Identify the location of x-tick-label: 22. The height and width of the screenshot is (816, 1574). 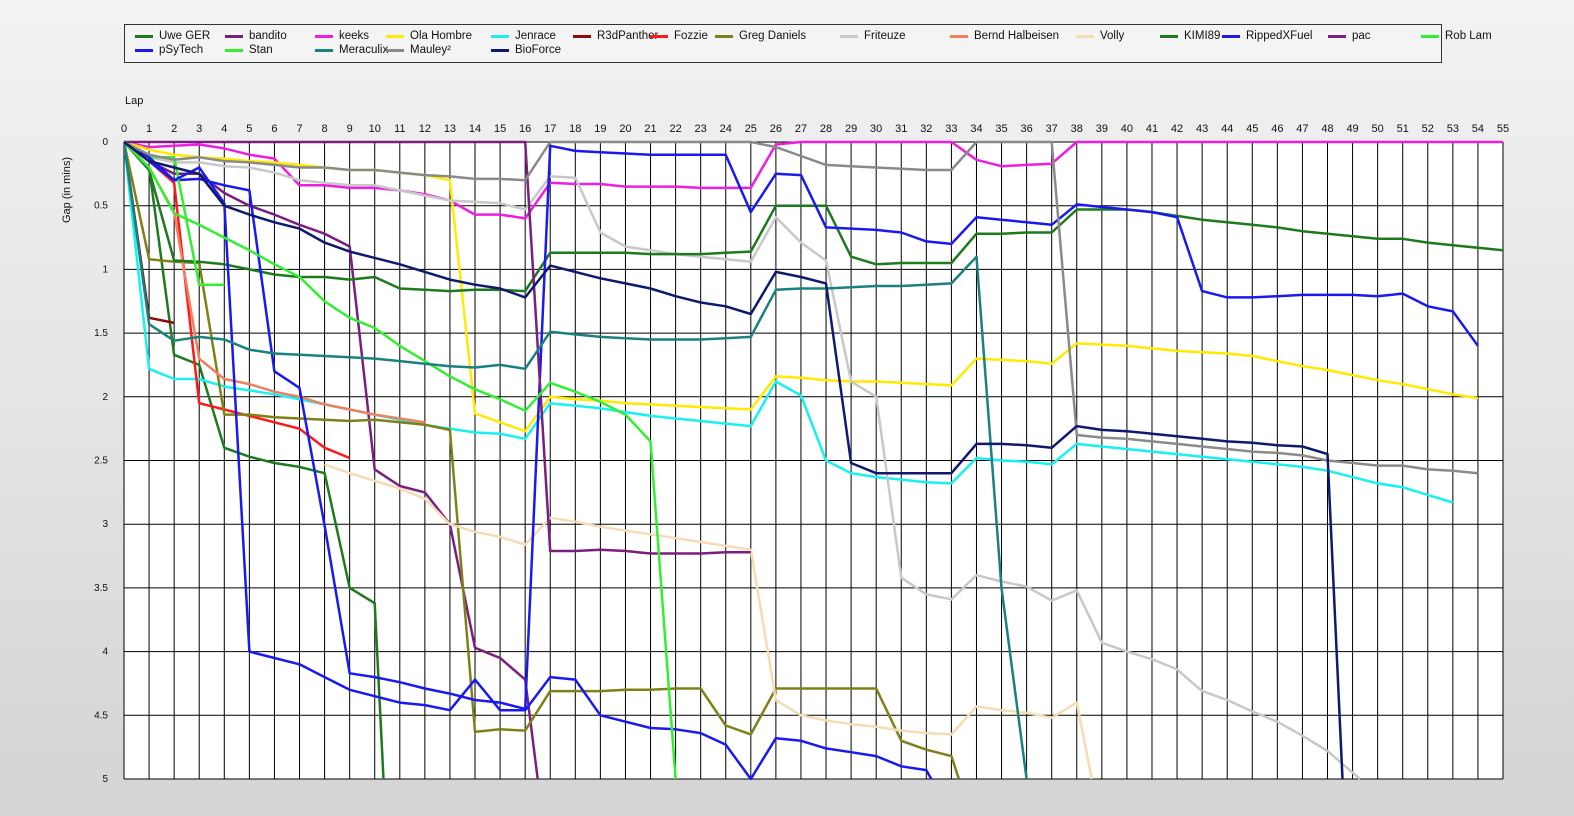
(675, 129).